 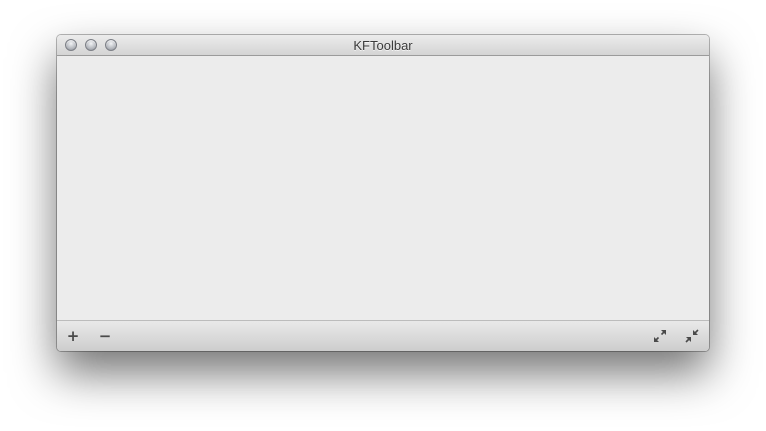 I want to click on contract-button, so click(x=692, y=336).